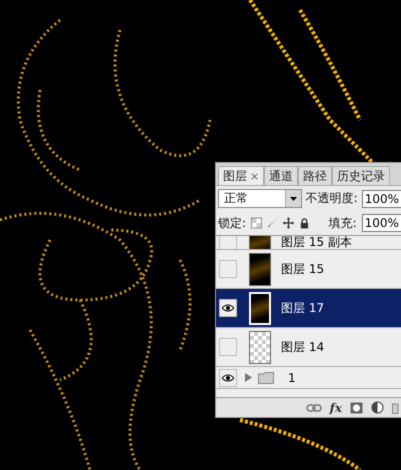  I want to click on tab-close-button: ×, so click(255, 176).